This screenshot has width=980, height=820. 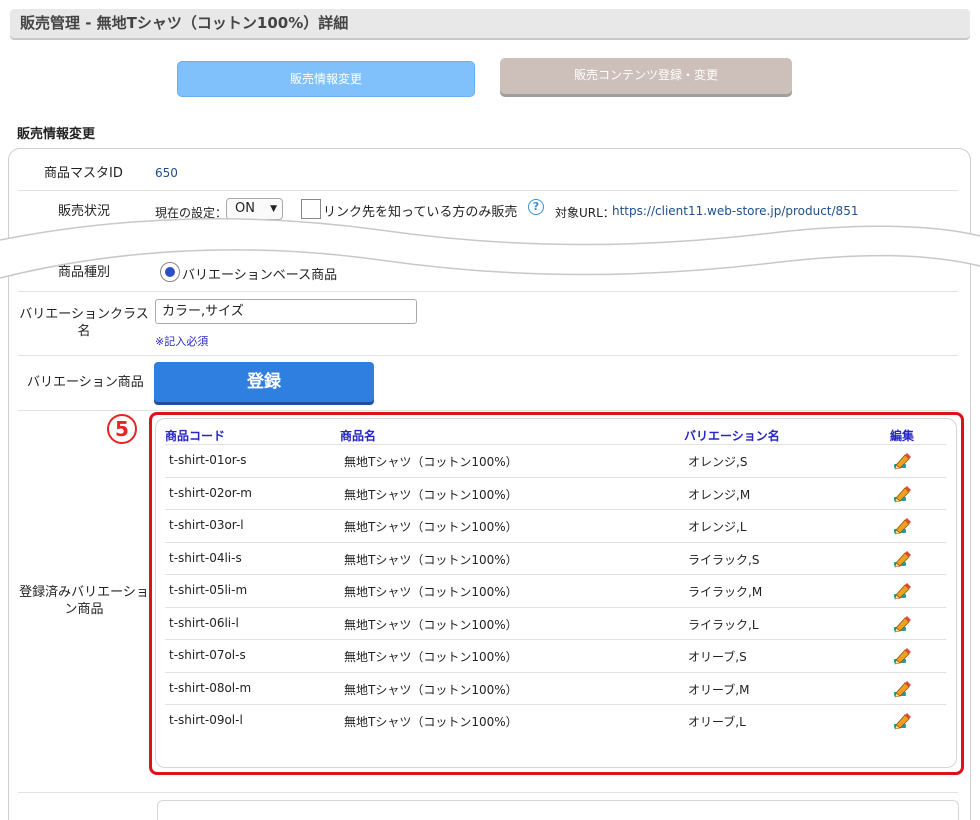 I want to click on column-header-edit: 編集, so click(x=902, y=436).